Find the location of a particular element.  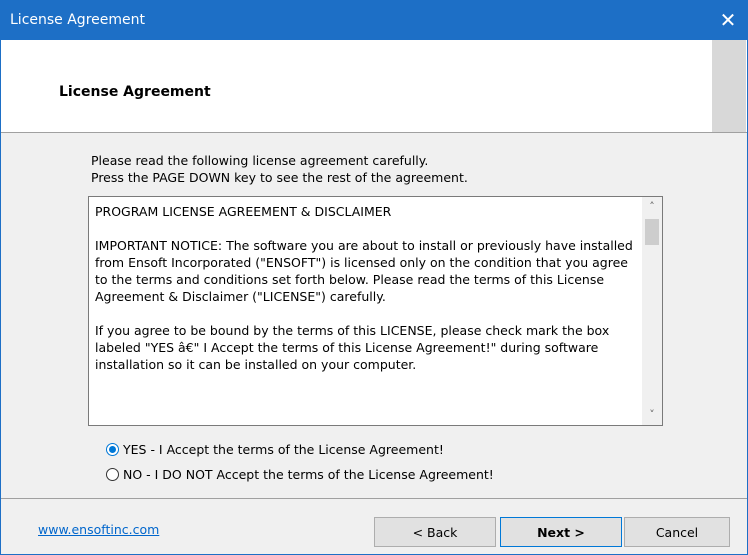

decline-radio-button is located at coordinates (112, 474).